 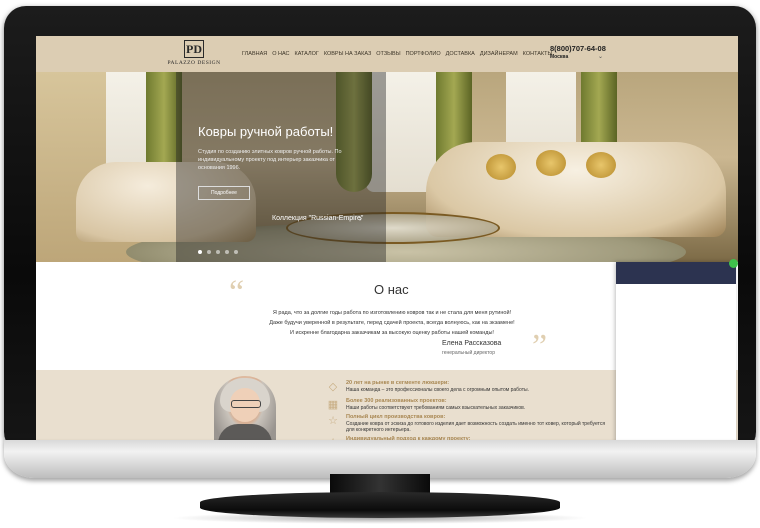 I want to click on nav-item-delivery: ДОСТАВКА, so click(x=460, y=54).